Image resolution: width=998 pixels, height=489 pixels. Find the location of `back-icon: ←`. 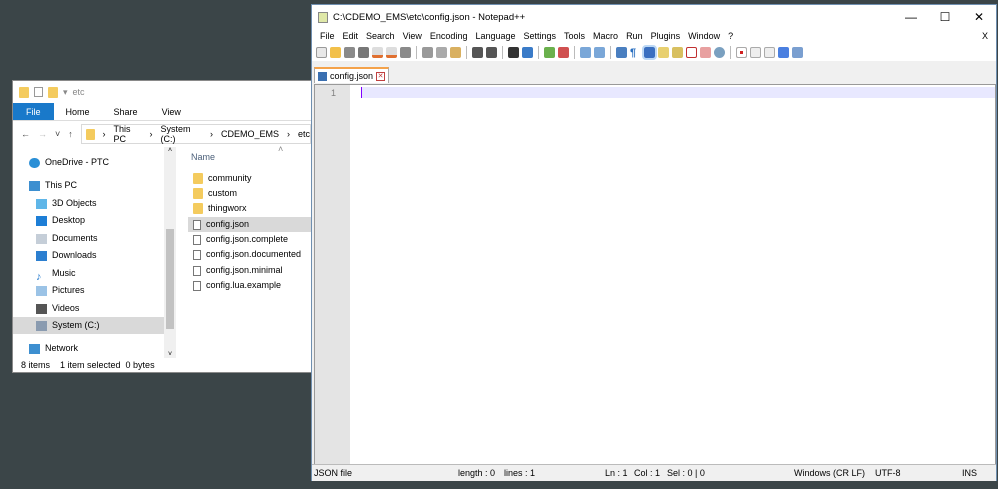

back-icon: ← is located at coordinates (25, 134).